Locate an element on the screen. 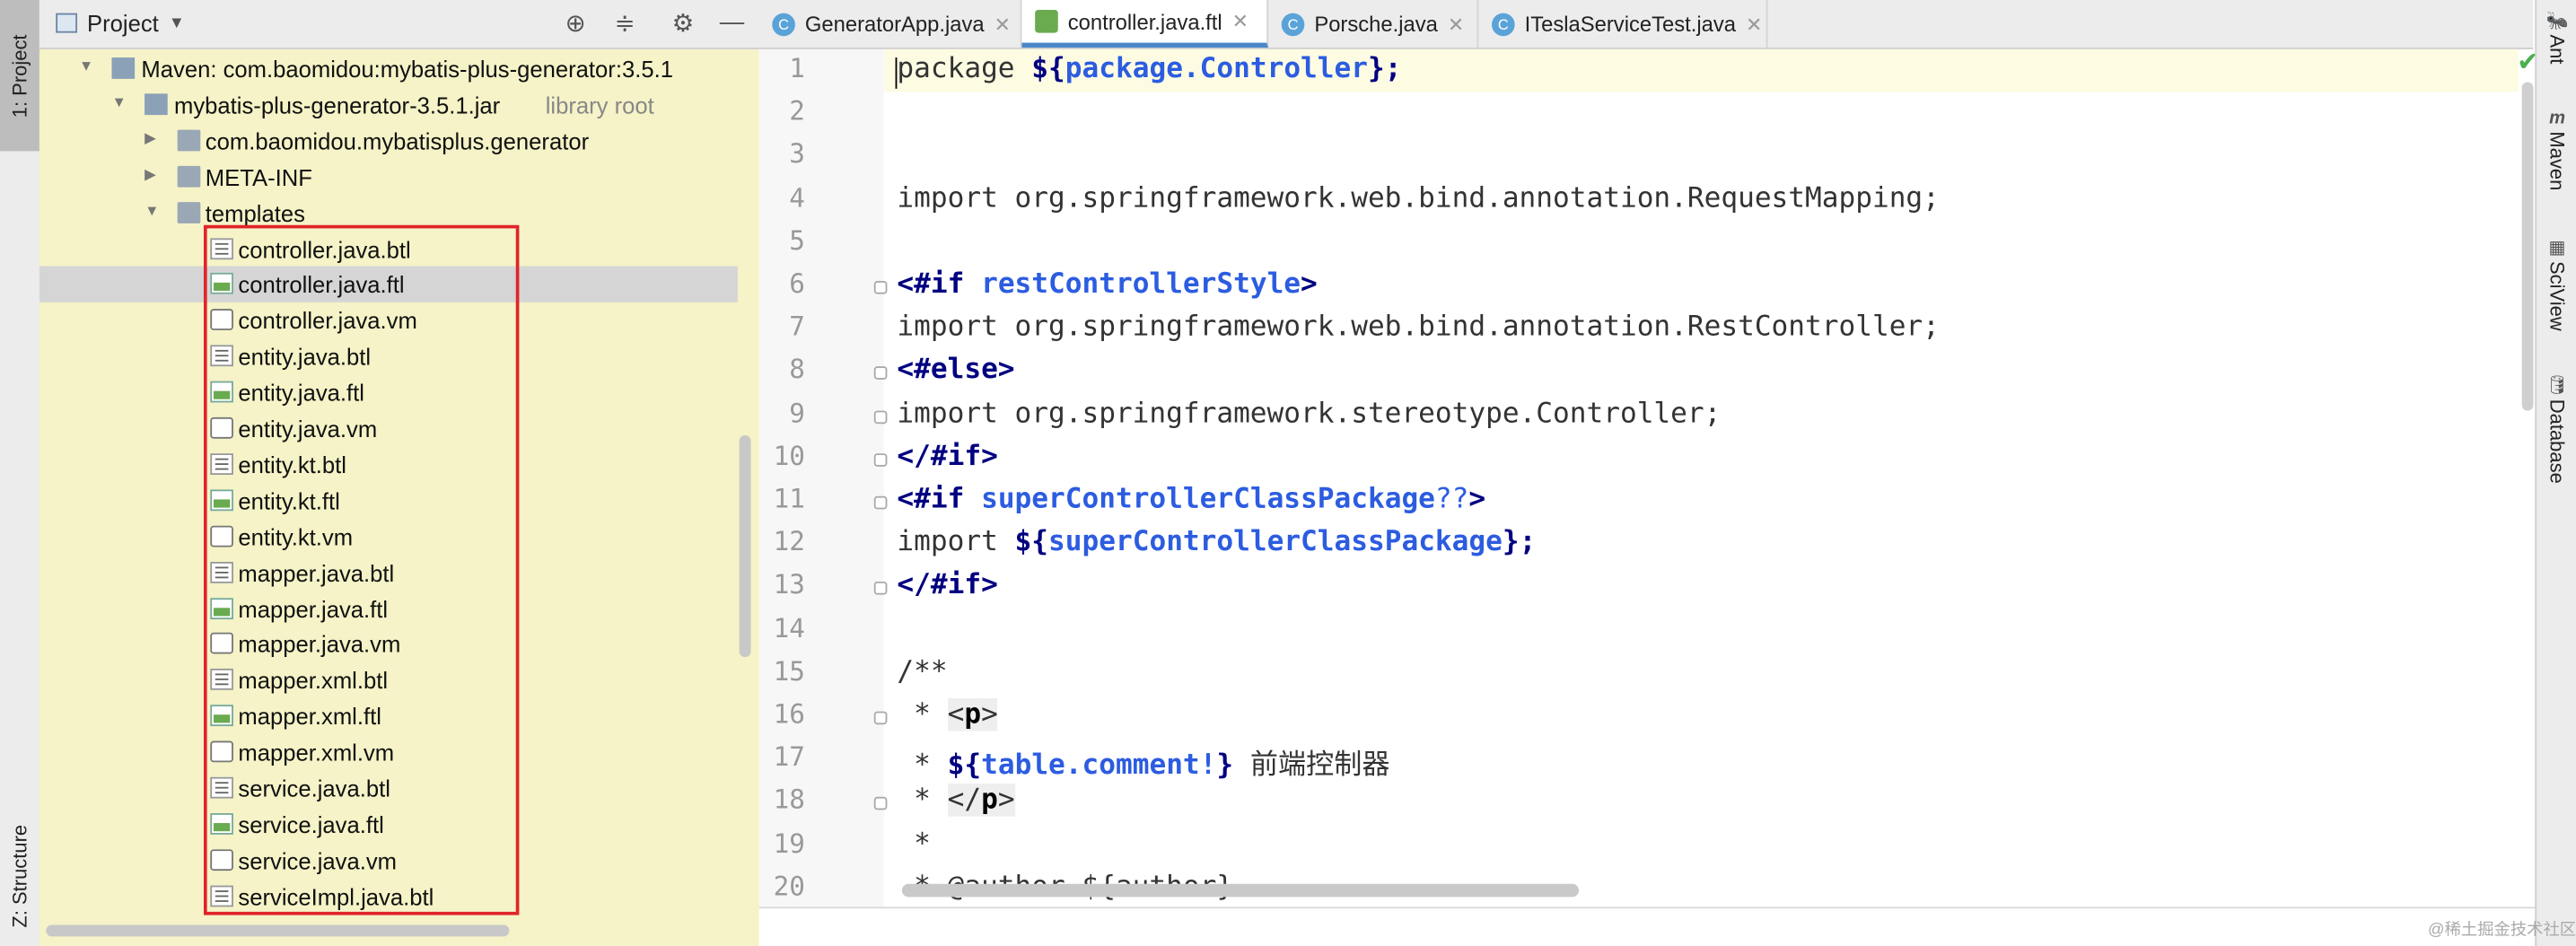 The image size is (2576, 946). code-line: * </p> is located at coordinates (956, 801).